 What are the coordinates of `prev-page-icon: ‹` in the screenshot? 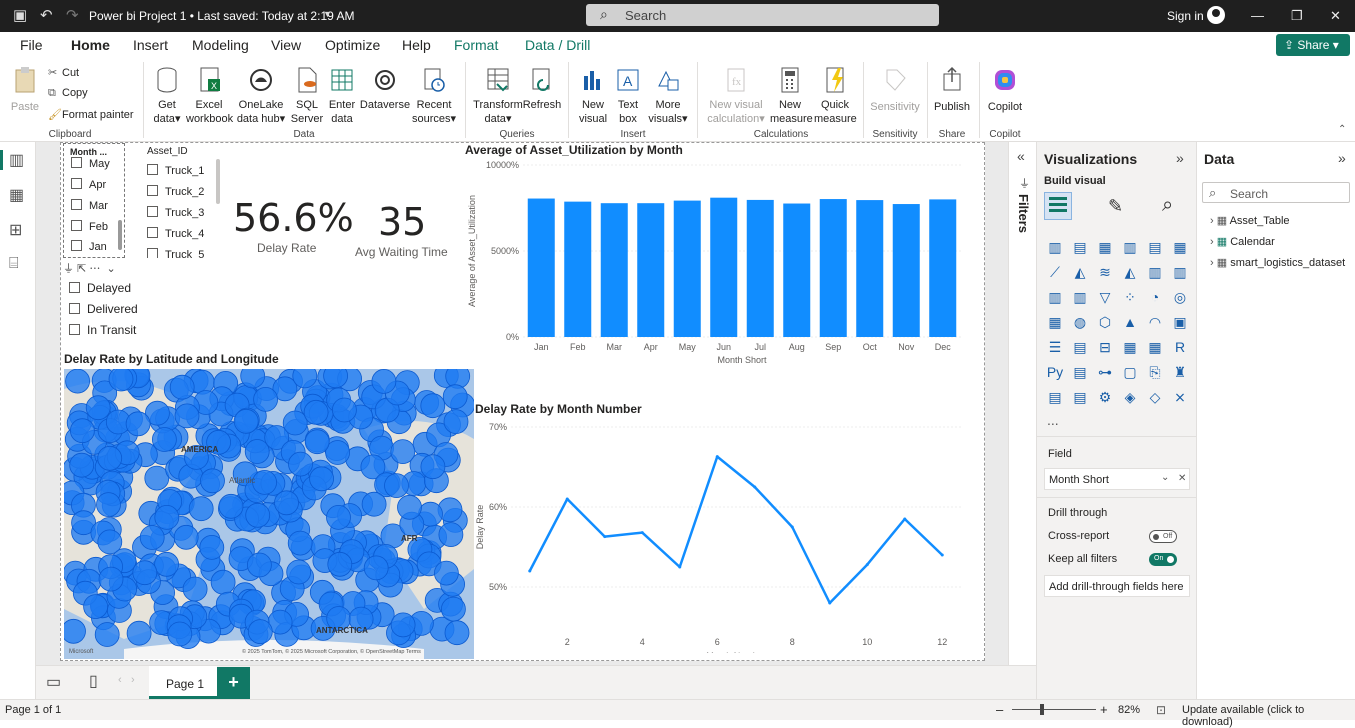 It's located at (120, 680).